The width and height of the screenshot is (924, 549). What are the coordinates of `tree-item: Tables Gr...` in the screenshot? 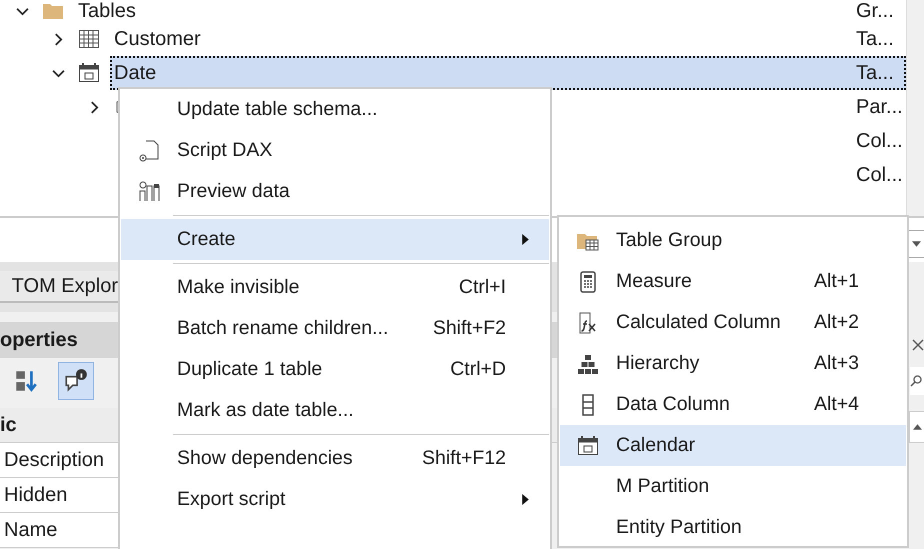 It's located at (490, 12).